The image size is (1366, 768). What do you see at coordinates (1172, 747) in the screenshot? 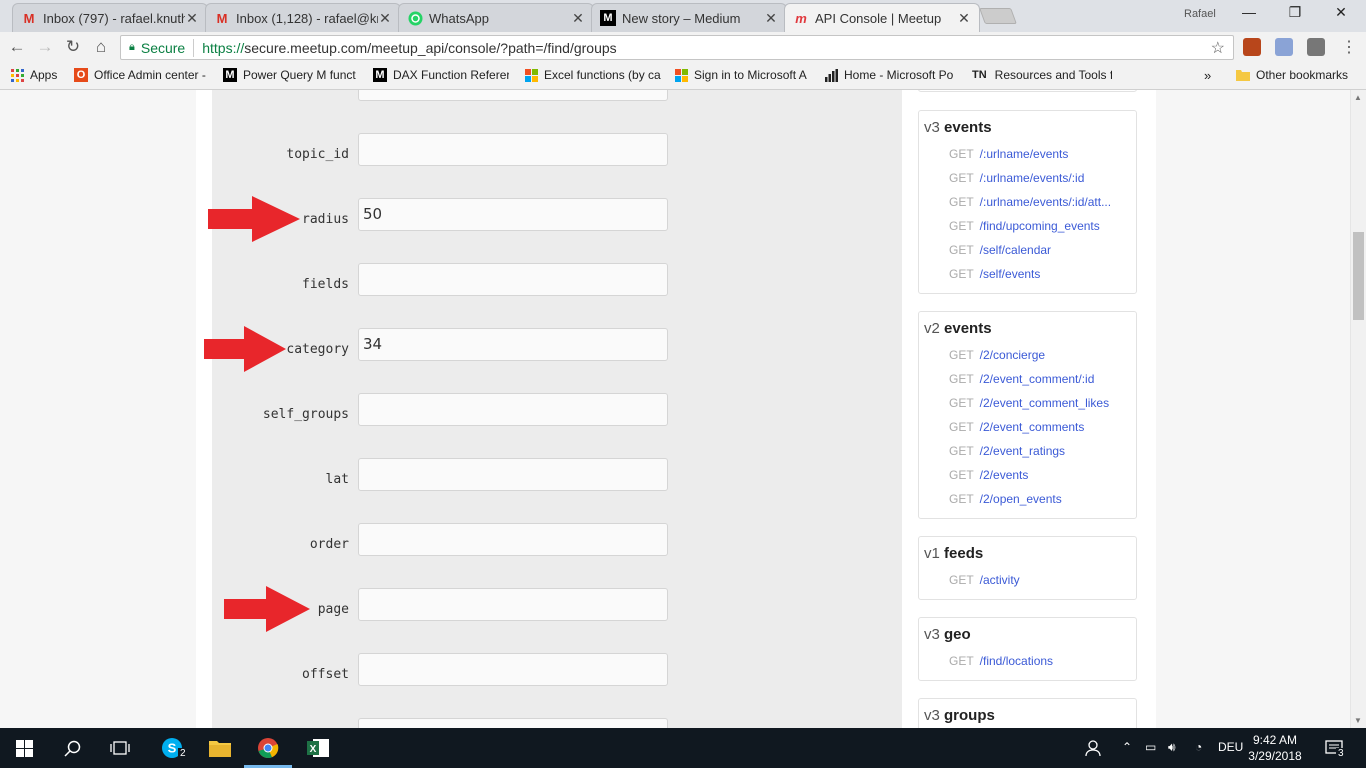
I see `volume-icon: 🔊︎` at bounding box center [1172, 747].